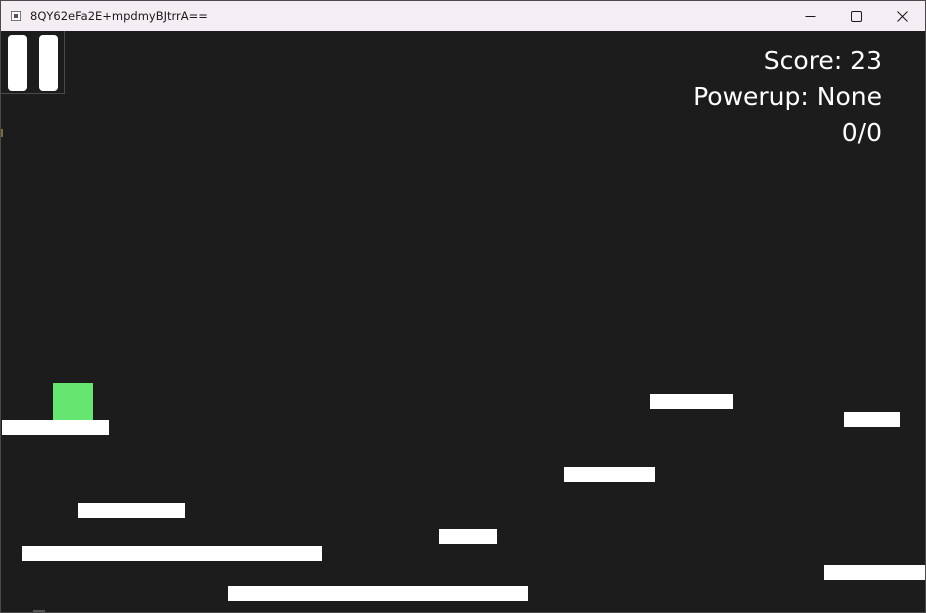  What do you see at coordinates (73, 402) in the screenshot?
I see `player-block` at bounding box center [73, 402].